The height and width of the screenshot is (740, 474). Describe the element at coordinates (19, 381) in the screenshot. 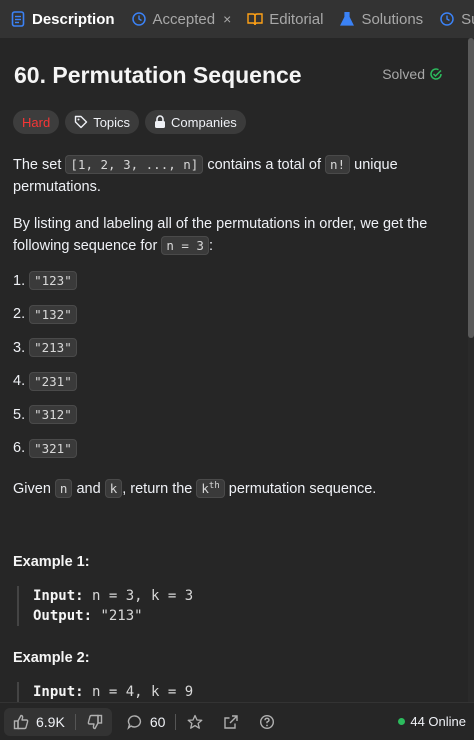

I see `list-number: 4.` at that location.